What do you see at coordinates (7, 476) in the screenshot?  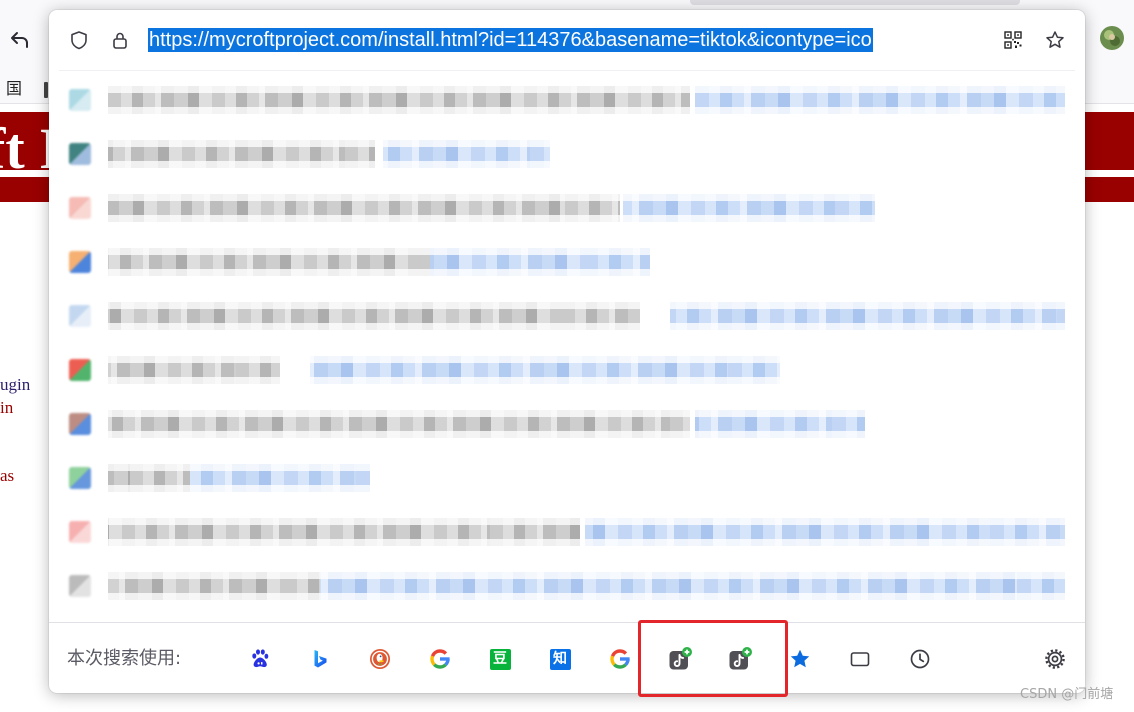 I see `page-link-fragment: as` at bounding box center [7, 476].